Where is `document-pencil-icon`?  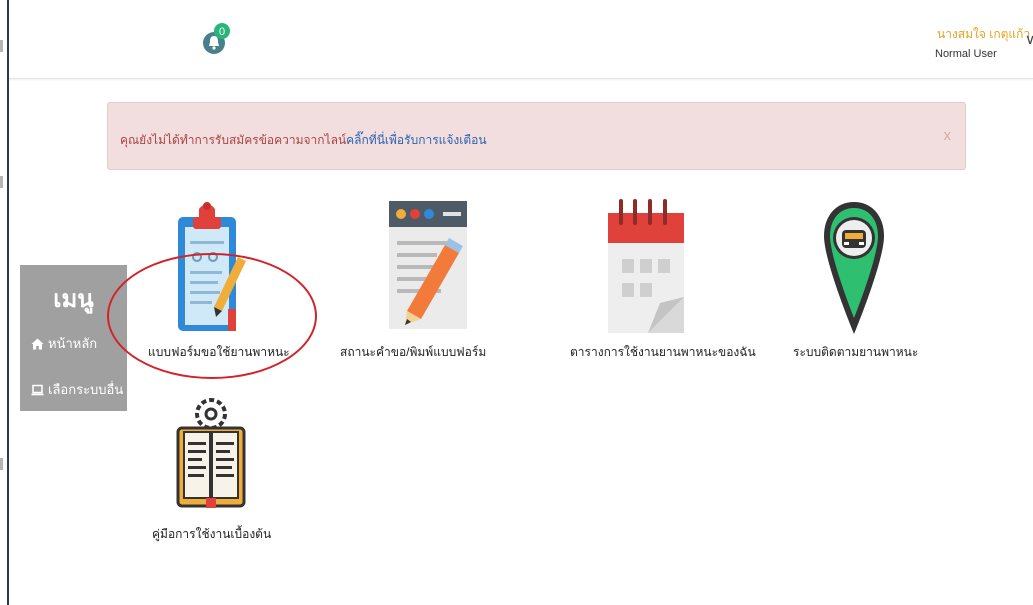
document-pencil-icon is located at coordinates (428, 265).